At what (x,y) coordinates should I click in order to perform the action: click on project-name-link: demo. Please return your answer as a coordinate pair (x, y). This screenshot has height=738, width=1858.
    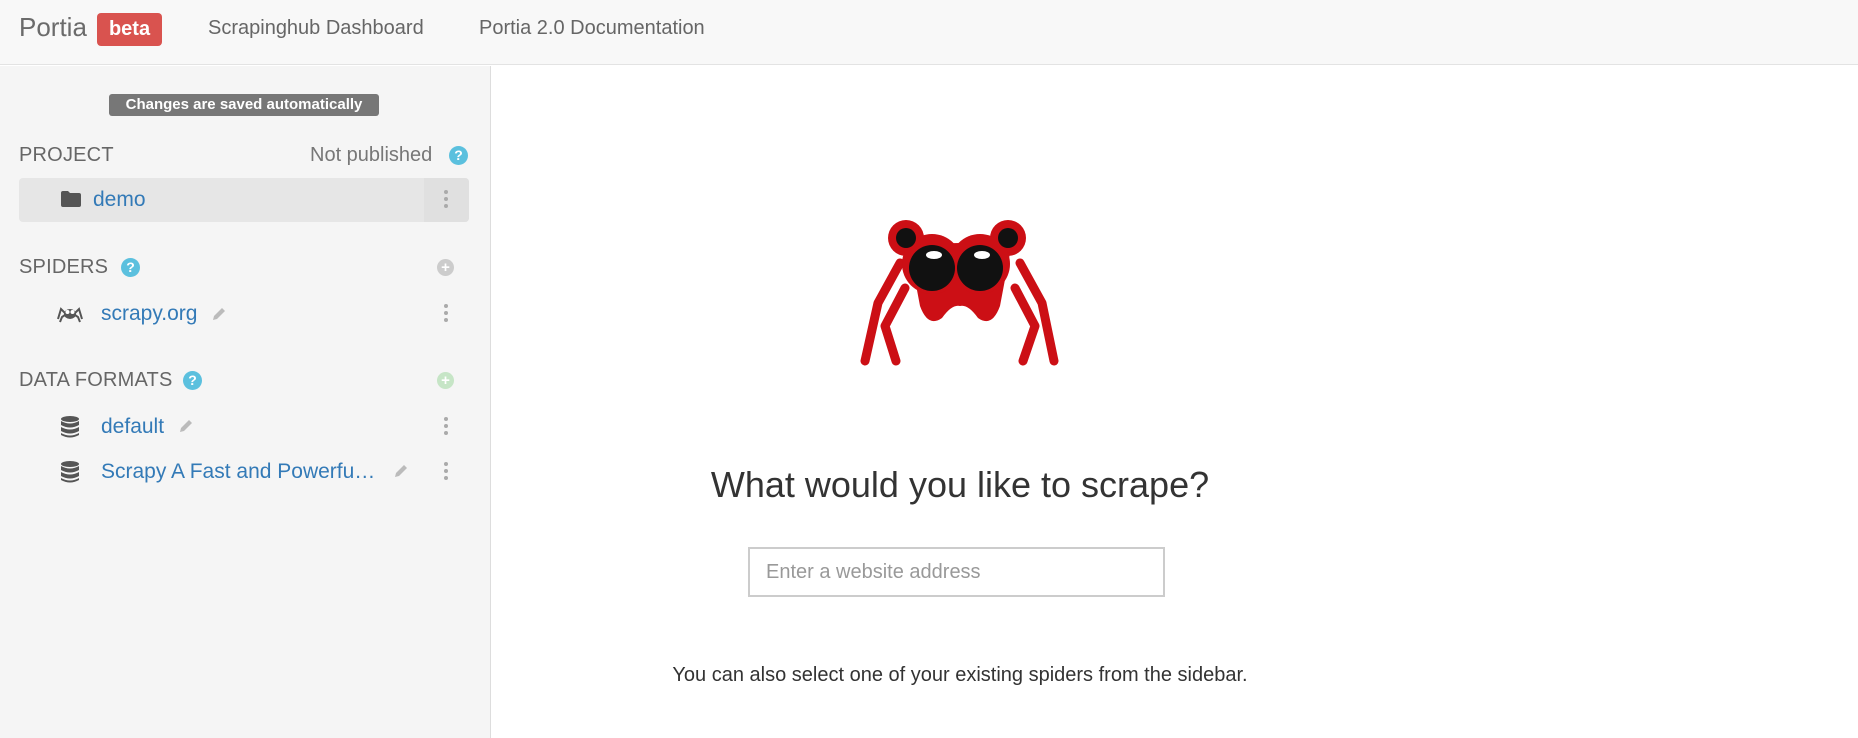
    Looking at the image, I should click on (119, 200).